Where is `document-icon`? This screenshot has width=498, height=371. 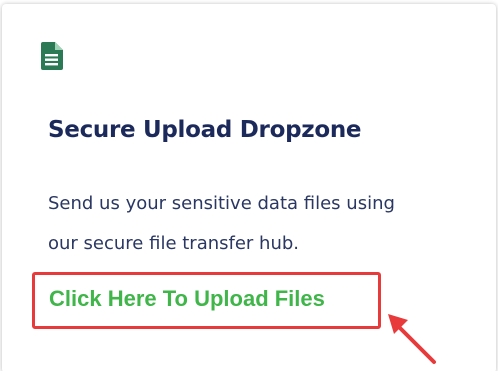 document-icon is located at coordinates (52, 56).